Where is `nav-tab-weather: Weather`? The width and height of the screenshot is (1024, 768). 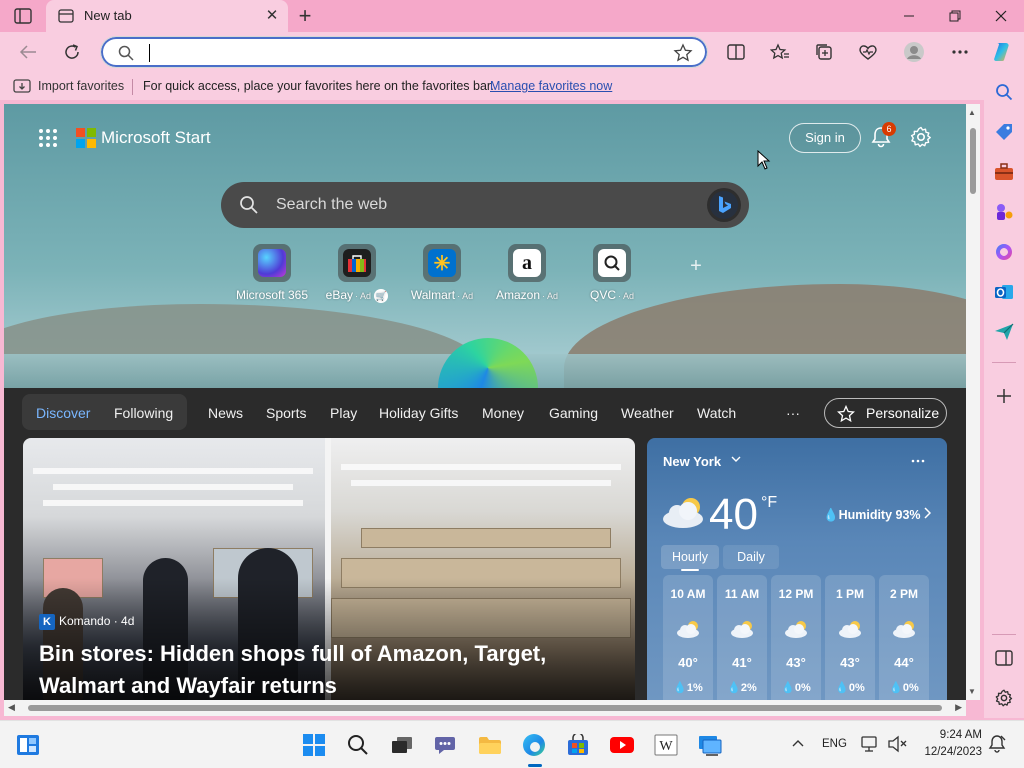 nav-tab-weather: Weather is located at coordinates (647, 413).